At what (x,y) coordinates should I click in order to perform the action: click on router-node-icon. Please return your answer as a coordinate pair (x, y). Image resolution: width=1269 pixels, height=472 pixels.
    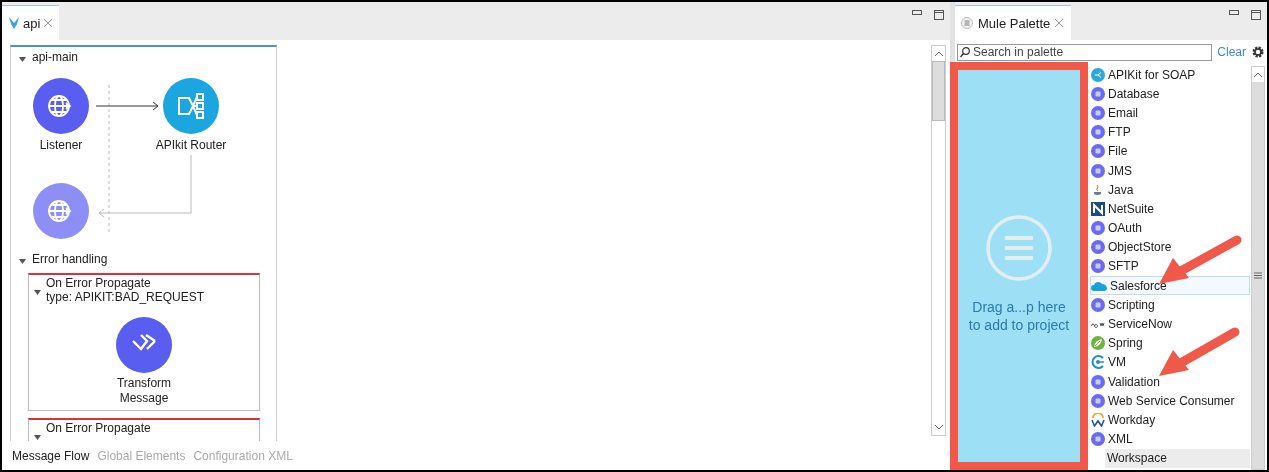
    Looking at the image, I should click on (191, 106).